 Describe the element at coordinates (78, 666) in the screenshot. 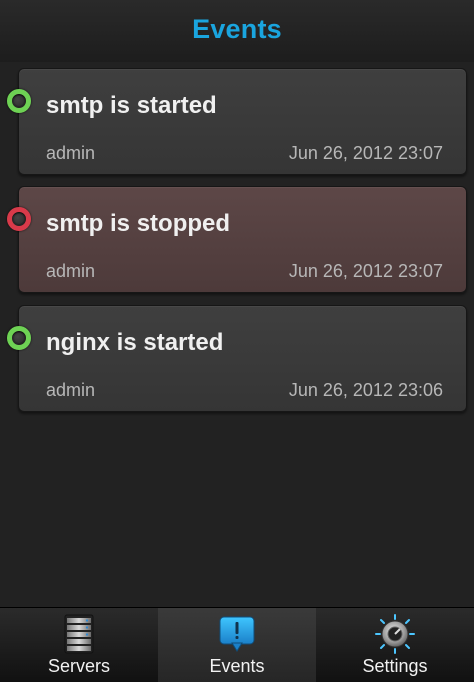

I see `tab-servers-label: Servers` at that location.